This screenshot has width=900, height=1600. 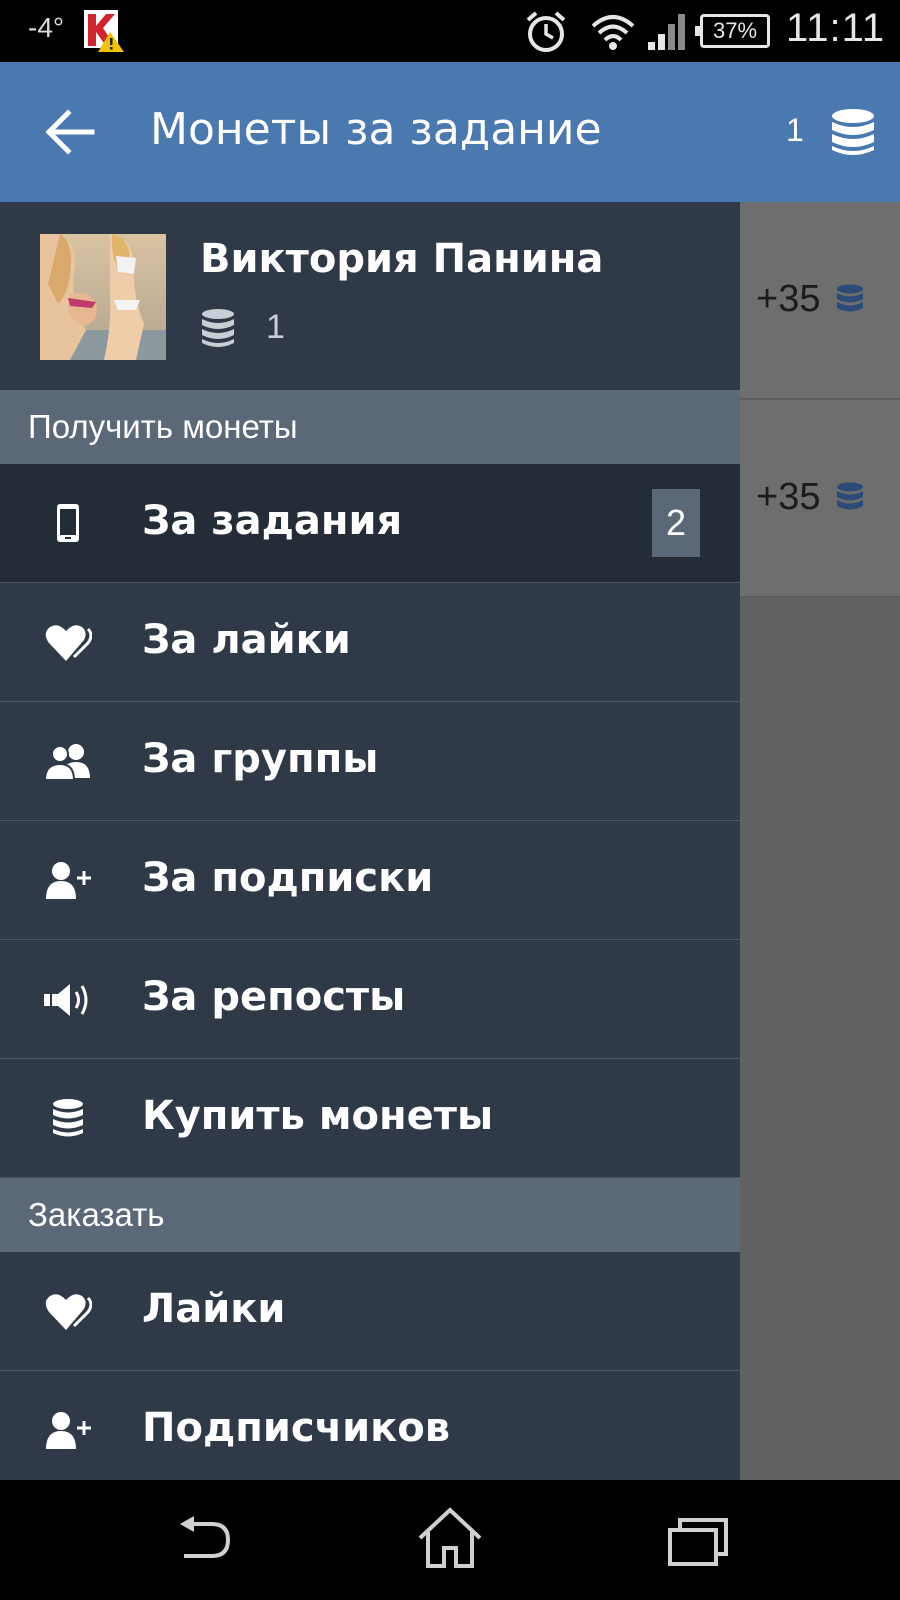 I want to click on menu-item-label: За лайки, so click(x=246, y=640).